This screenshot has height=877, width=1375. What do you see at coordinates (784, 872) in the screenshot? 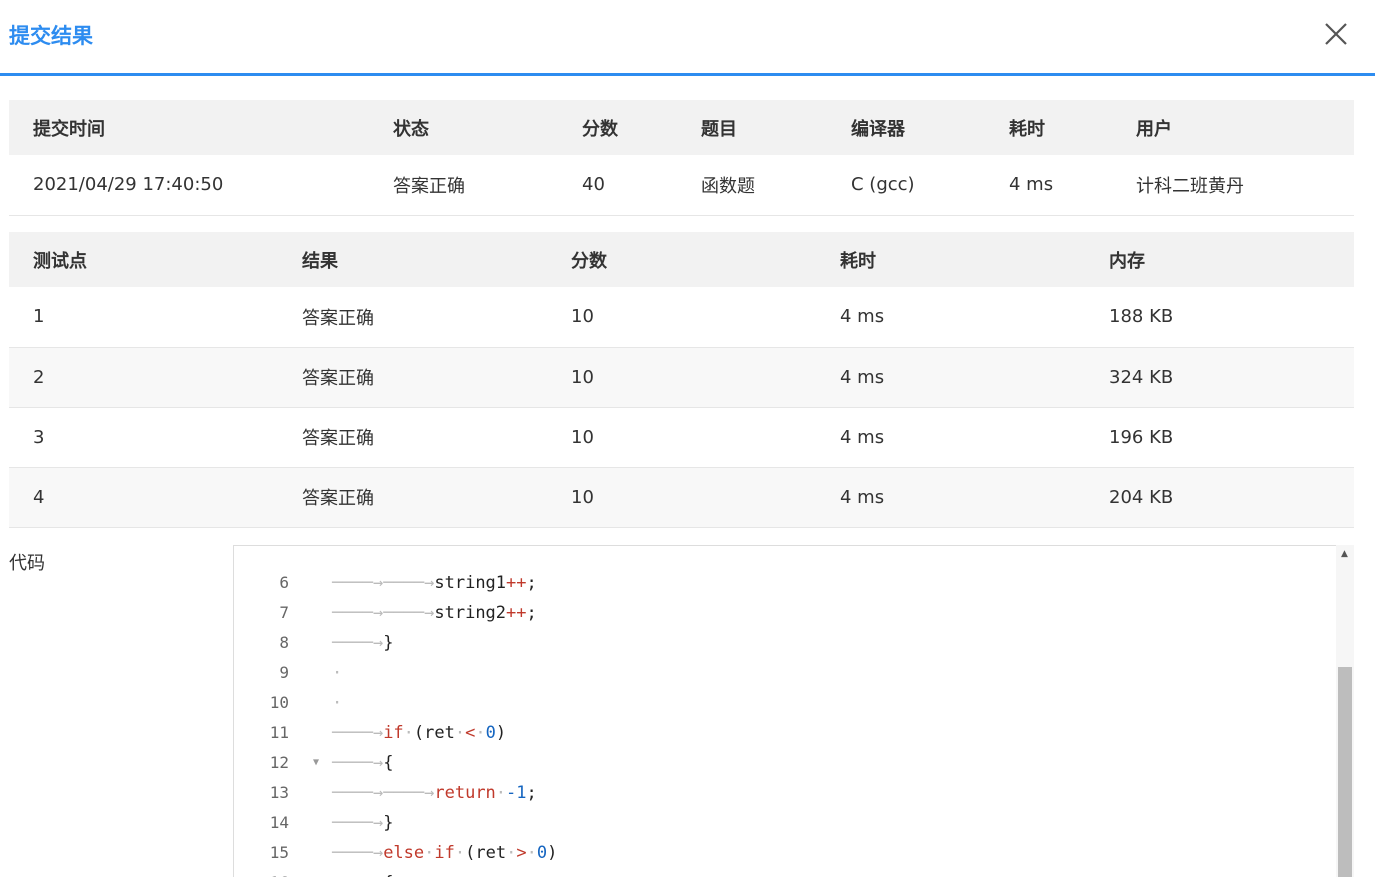
I see `code-line: 16 ▼ ────→{` at bounding box center [784, 872].